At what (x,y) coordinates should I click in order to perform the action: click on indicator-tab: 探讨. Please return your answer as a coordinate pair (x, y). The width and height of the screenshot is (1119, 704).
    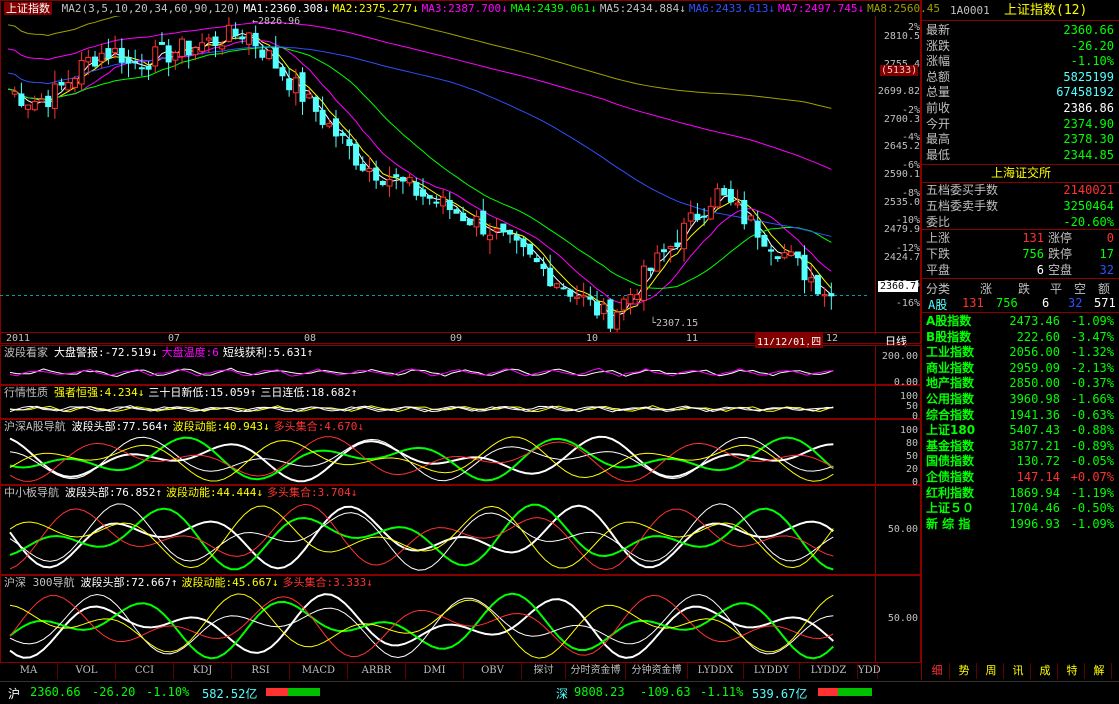
    Looking at the image, I should click on (544, 671).